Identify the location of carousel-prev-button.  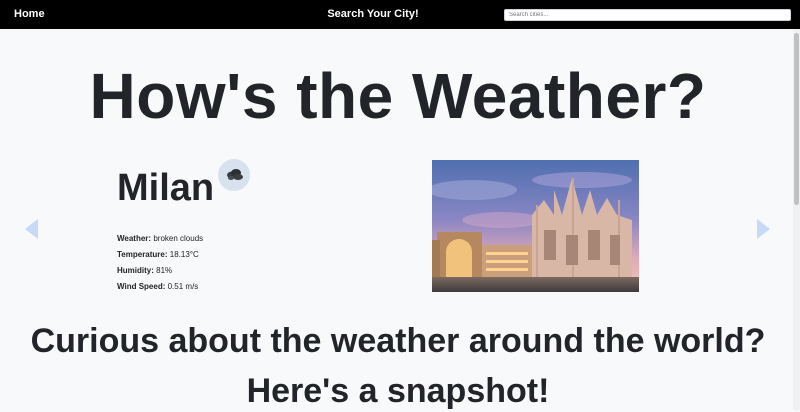
(32, 229).